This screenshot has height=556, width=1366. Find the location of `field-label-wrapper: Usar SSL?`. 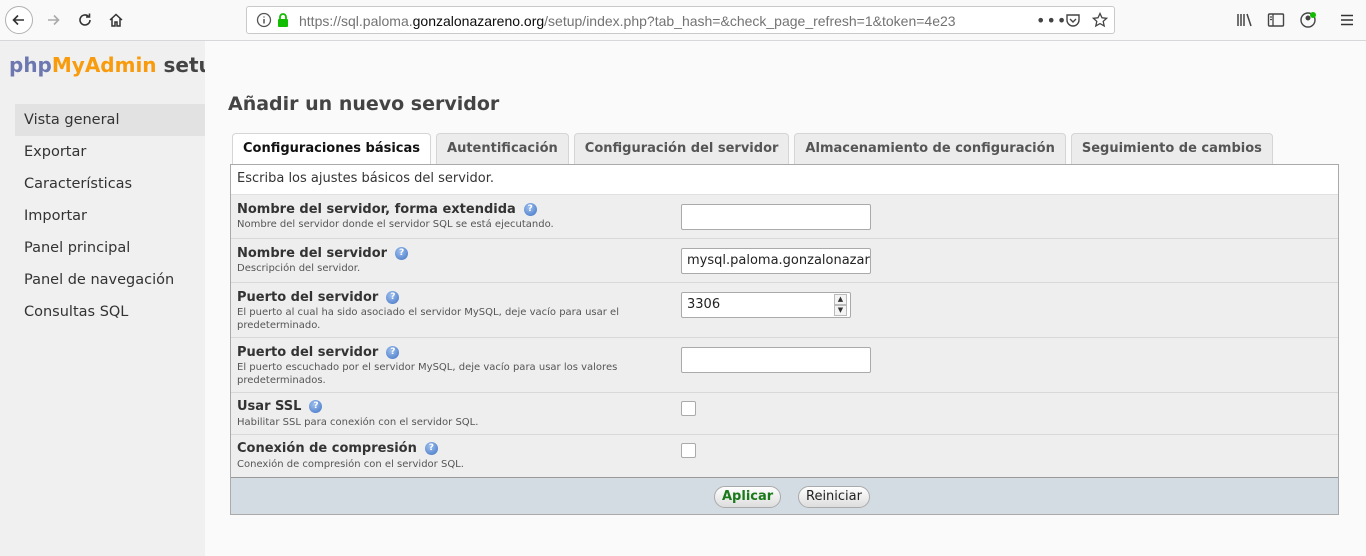

field-label-wrapper: Usar SSL? is located at coordinates (280, 406).